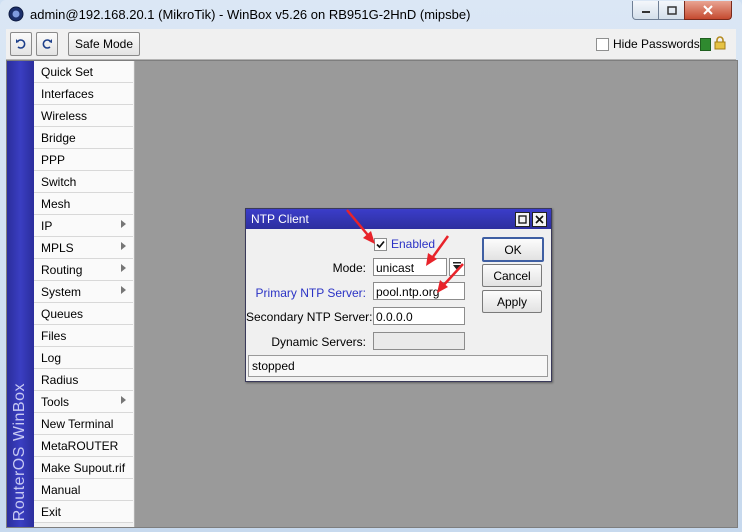 The image size is (742, 532). I want to click on enabled-label: Enabled, so click(413, 244).